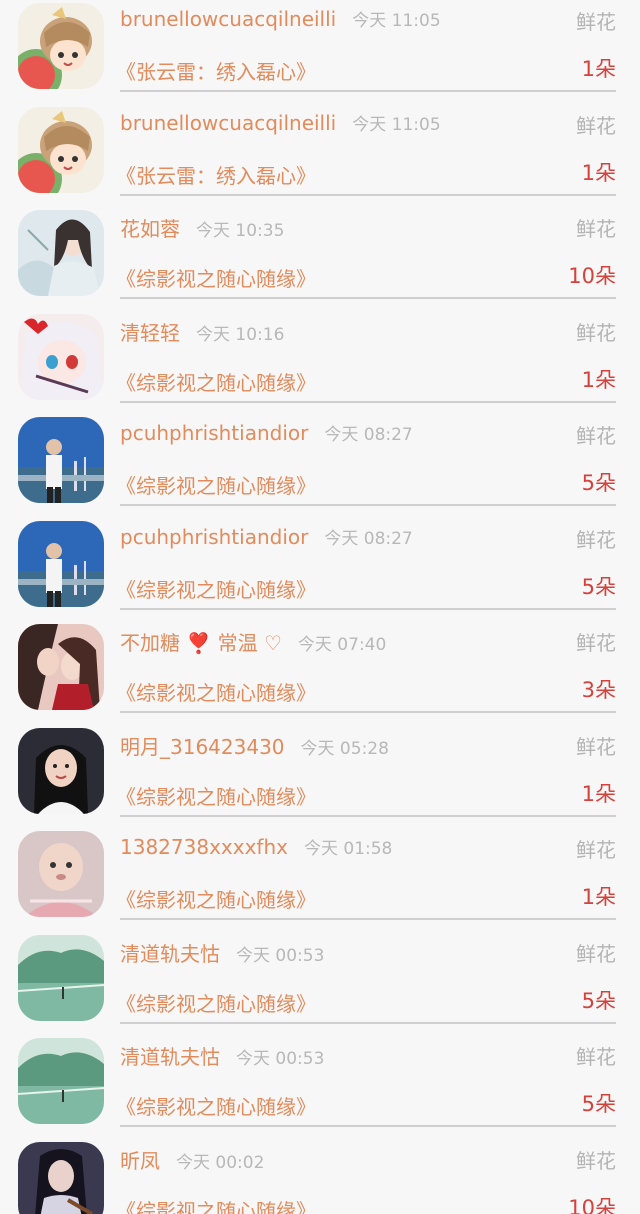  What do you see at coordinates (320, 665) in the screenshot?
I see `gift-record-row: 不加糖 ❣️ 常温 ♡ 今天 07:40 鲜花《综影视之随心随缘》 3朵` at bounding box center [320, 665].